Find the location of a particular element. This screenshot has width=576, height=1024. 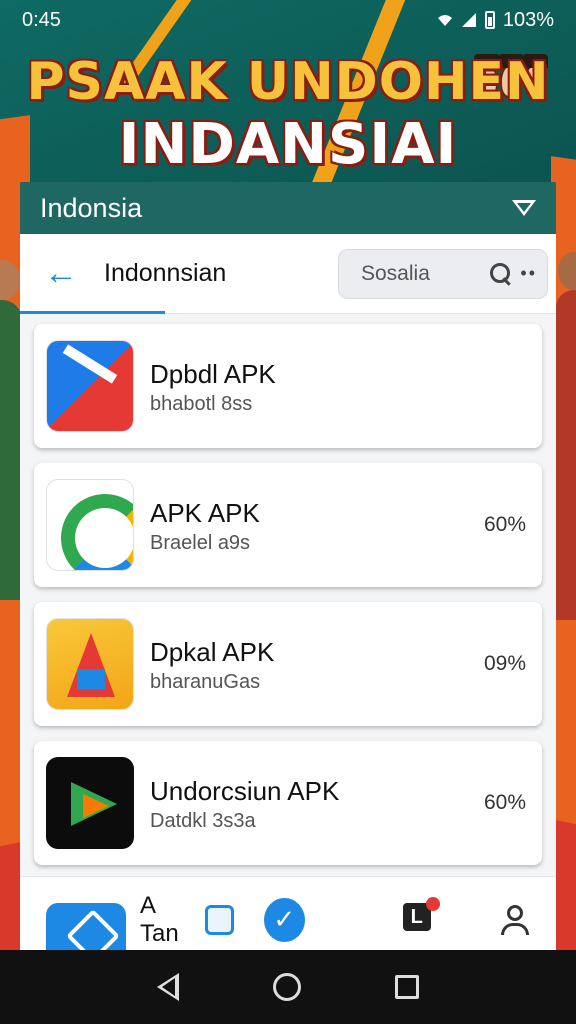

system-back-icon is located at coordinates (168, 987).